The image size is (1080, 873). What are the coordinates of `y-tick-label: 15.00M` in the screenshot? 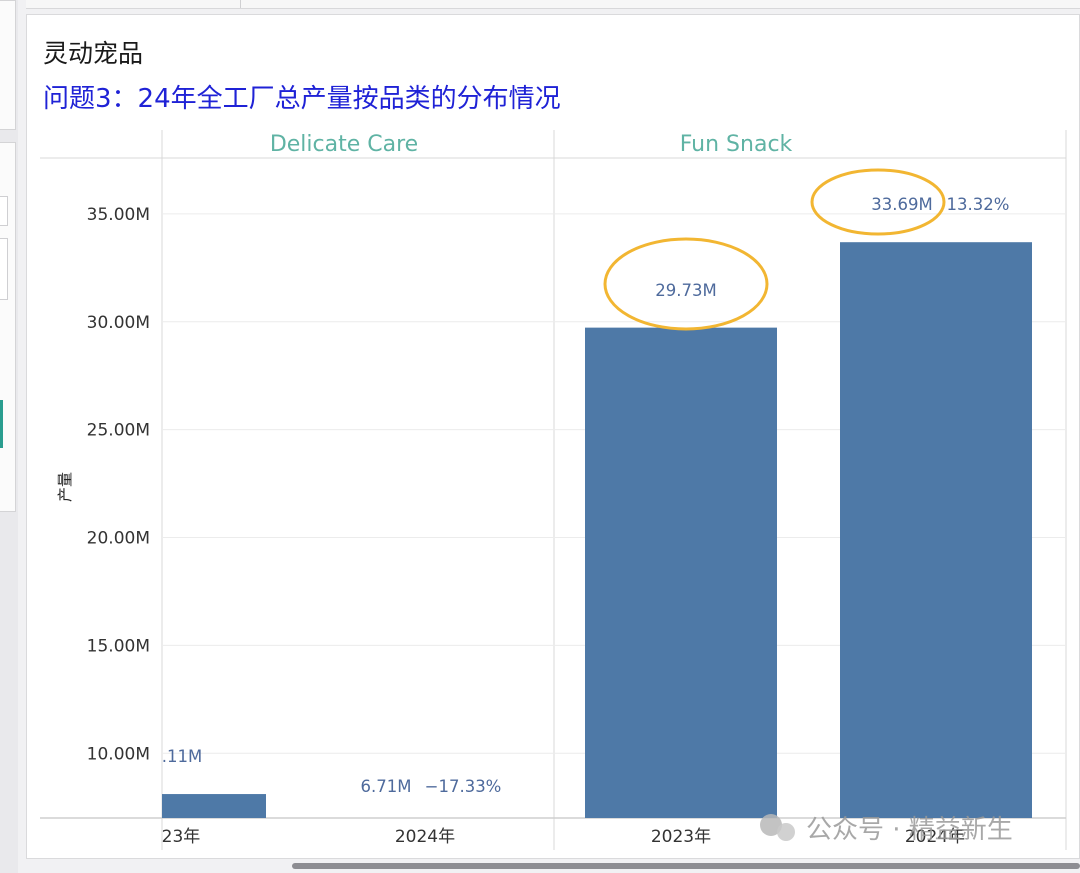 It's located at (118, 646).